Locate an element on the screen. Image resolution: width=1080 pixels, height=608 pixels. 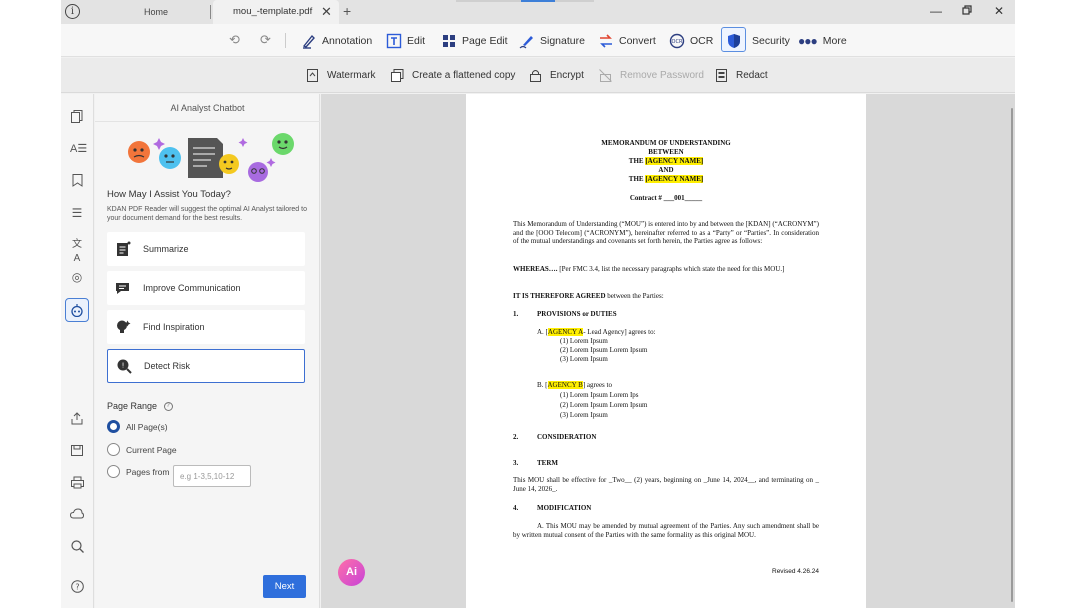
info-circle-icon: ? is located at coordinates (168, 407).